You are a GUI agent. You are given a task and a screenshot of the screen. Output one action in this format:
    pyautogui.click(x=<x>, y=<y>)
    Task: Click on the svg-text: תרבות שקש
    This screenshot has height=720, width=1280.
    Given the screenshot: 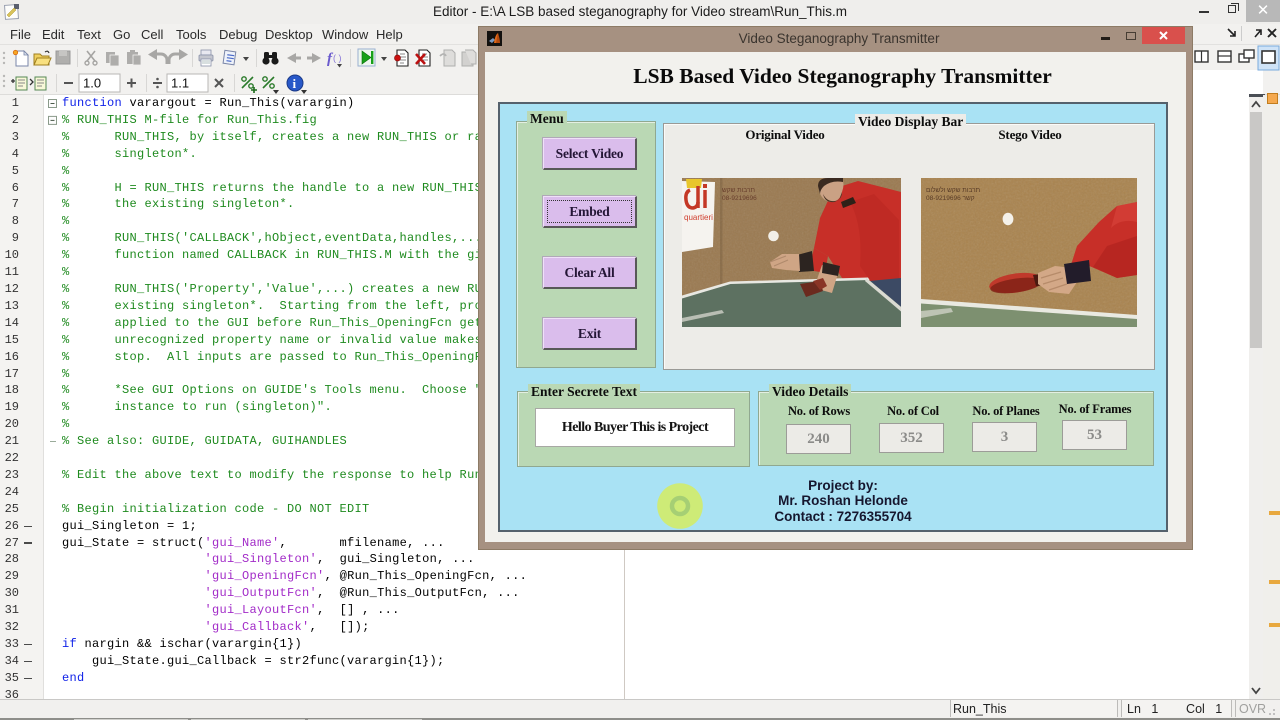 What is the action you would take?
    pyautogui.click(x=738, y=190)
    